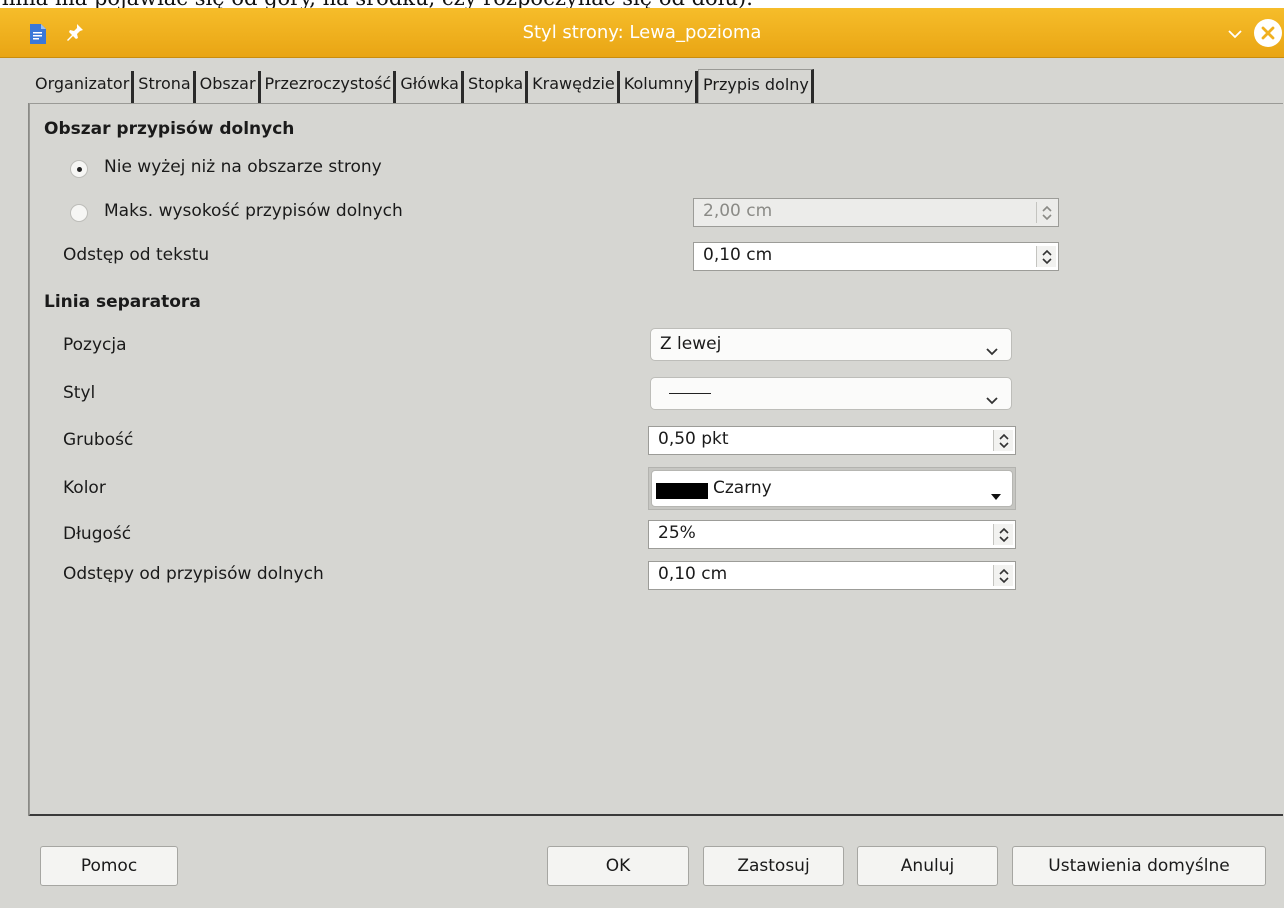  I want to click on dialog-title: Styl strony: Lewa_pozioma, so click(642, 32).